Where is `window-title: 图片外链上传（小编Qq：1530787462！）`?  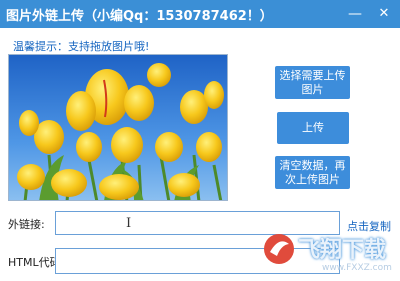
window-title: 图片外链上传（小编Qq：1530787462！） is located at coordinates (139, 16).